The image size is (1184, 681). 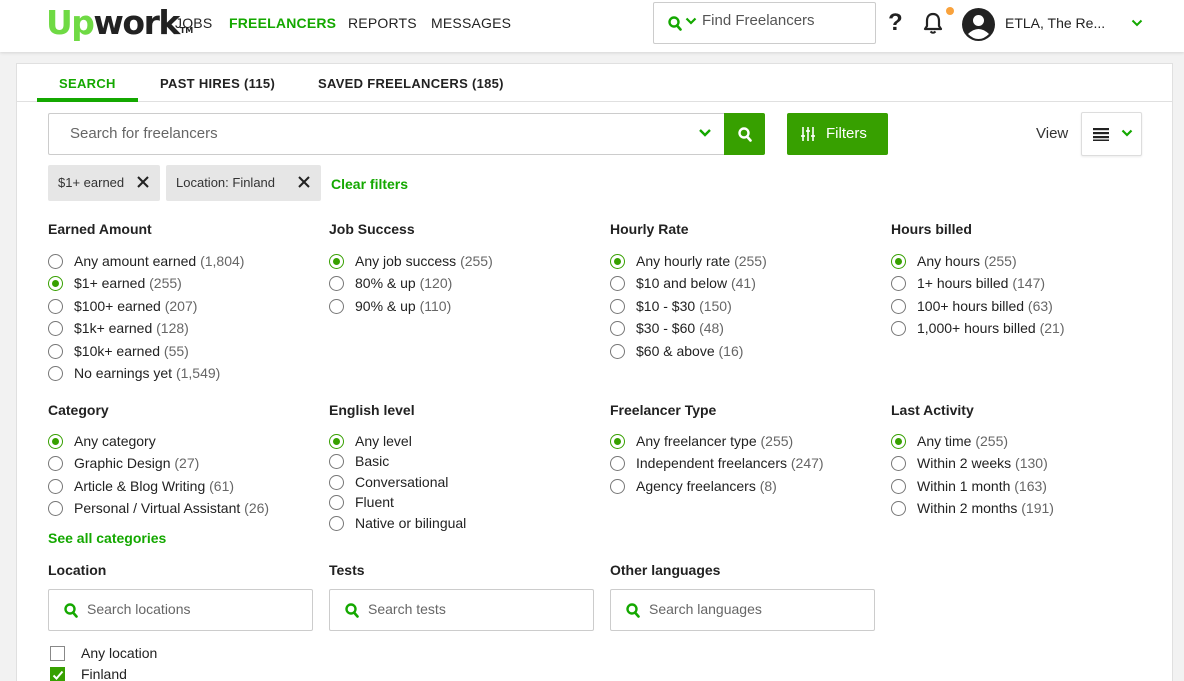 I want to click on list-view-icon, so click(x=1101, y=134).